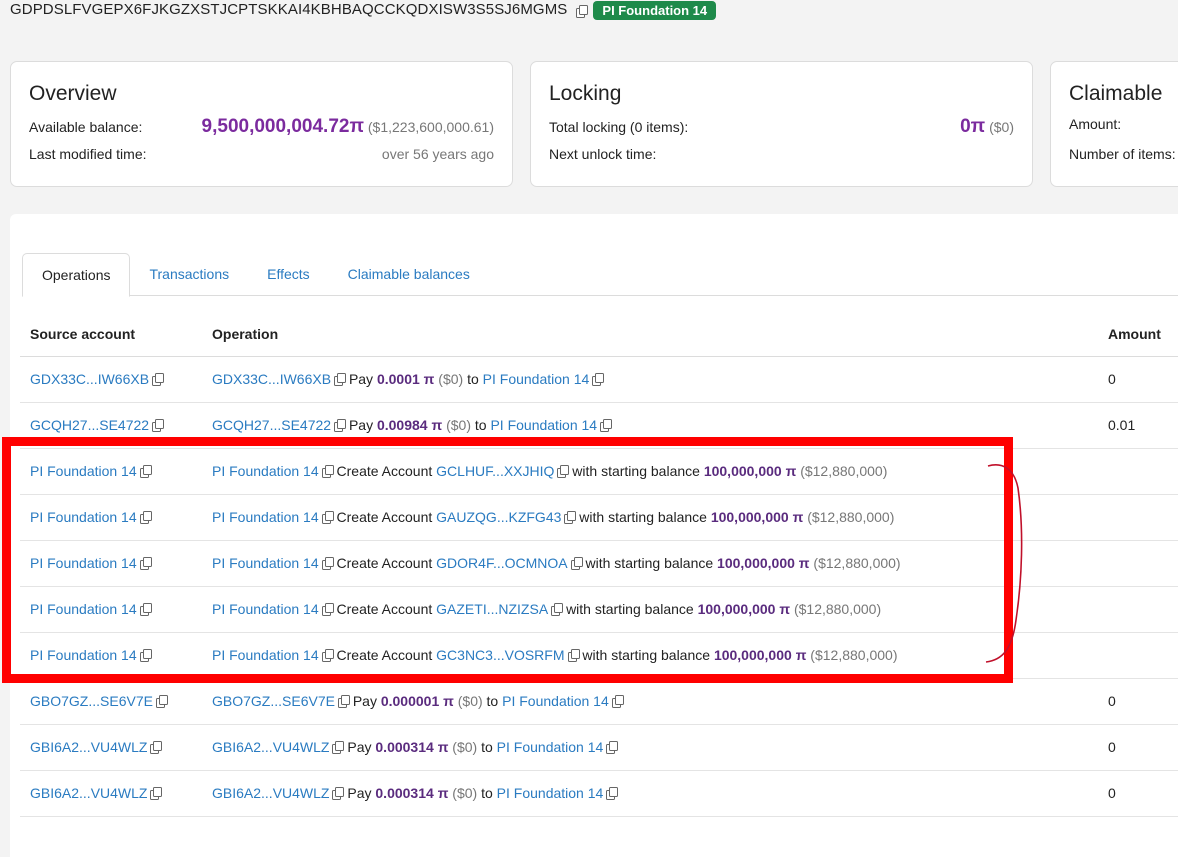 The height and width of the screenshot is (857, 1178). What do you see at coordinates (487, 793) in the screenshot?
I see `to-text: to` at bounding box center [487, 793].